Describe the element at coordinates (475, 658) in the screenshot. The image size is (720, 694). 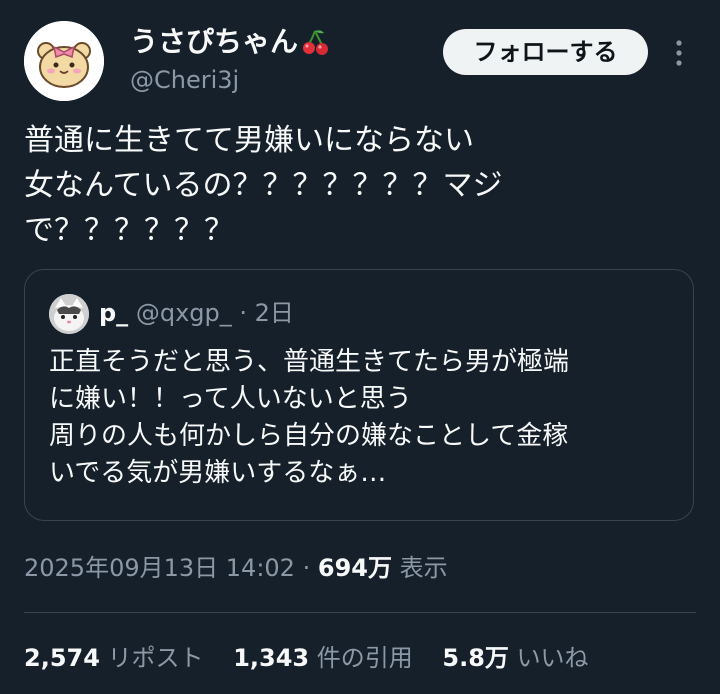
I see `likes-count: 5.8万` at that location.